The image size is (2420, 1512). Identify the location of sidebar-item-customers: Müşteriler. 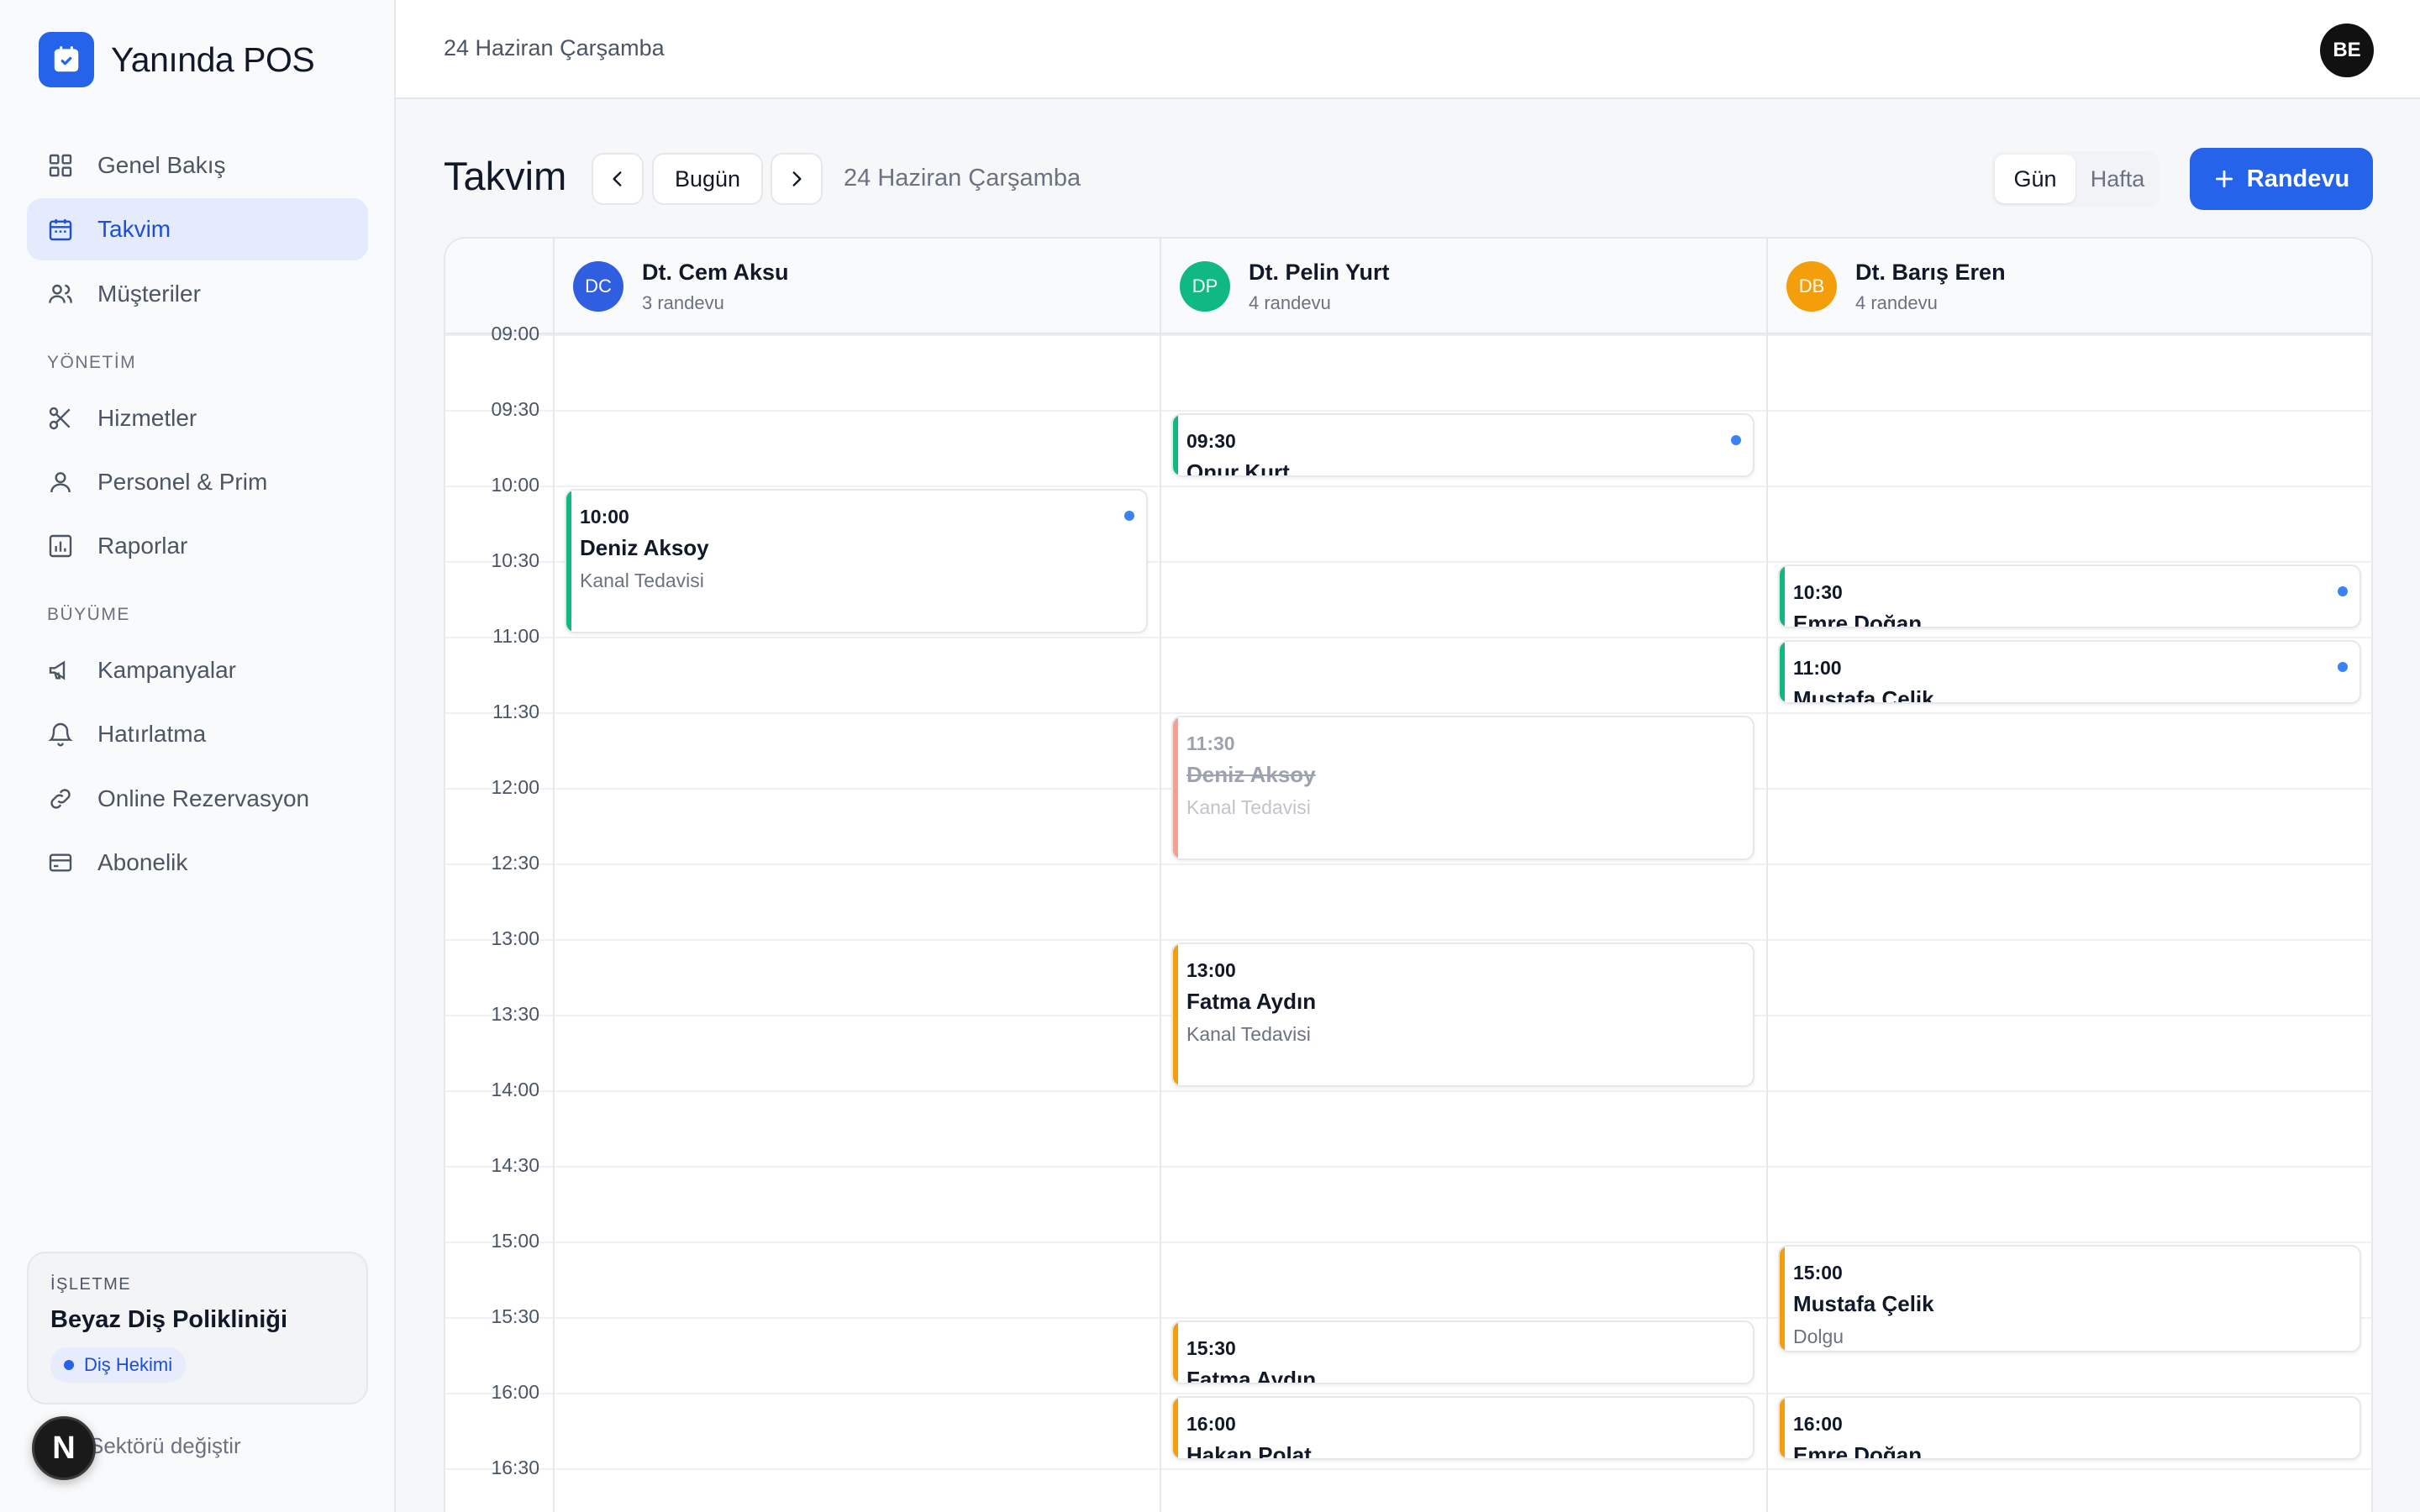
(197, 294).